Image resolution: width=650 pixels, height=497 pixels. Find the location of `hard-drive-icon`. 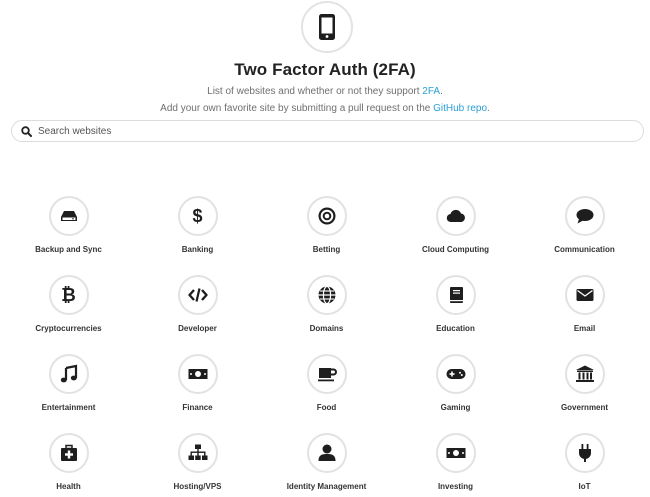

hard-drive-icon is located at coordinates (69, 216).